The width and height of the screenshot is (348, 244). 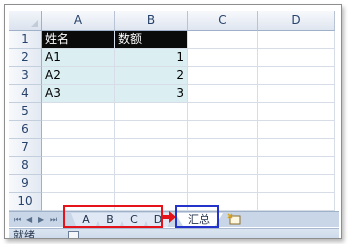 I want to click on cell-a2: A1, so click(x=78, y=58).